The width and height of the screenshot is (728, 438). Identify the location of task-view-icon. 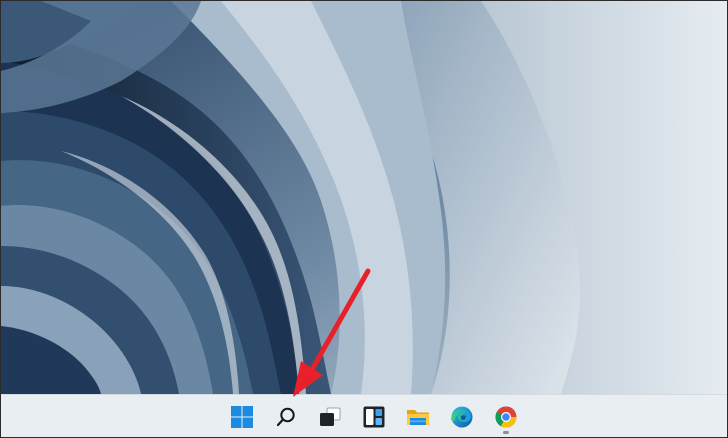
(330, 416).